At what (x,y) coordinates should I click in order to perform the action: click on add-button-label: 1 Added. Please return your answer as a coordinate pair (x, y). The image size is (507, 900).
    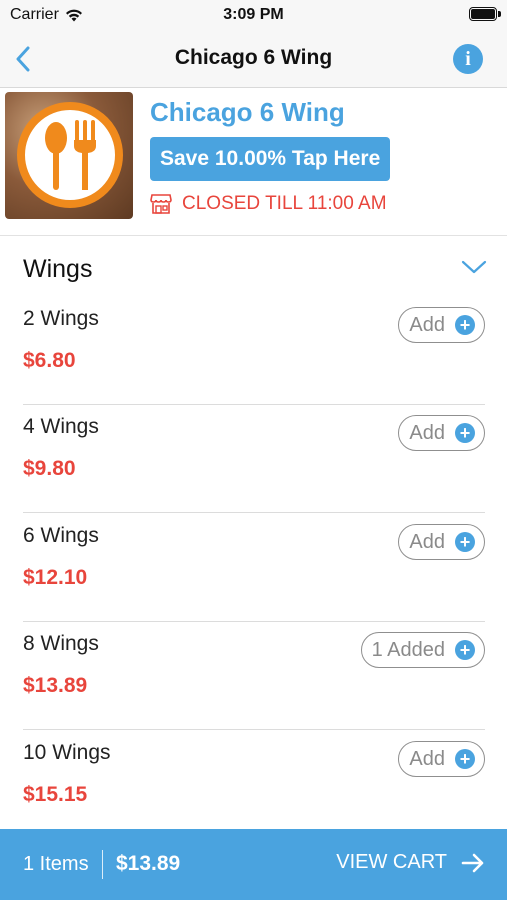
    Looking at the image, I should click on (408, 649).